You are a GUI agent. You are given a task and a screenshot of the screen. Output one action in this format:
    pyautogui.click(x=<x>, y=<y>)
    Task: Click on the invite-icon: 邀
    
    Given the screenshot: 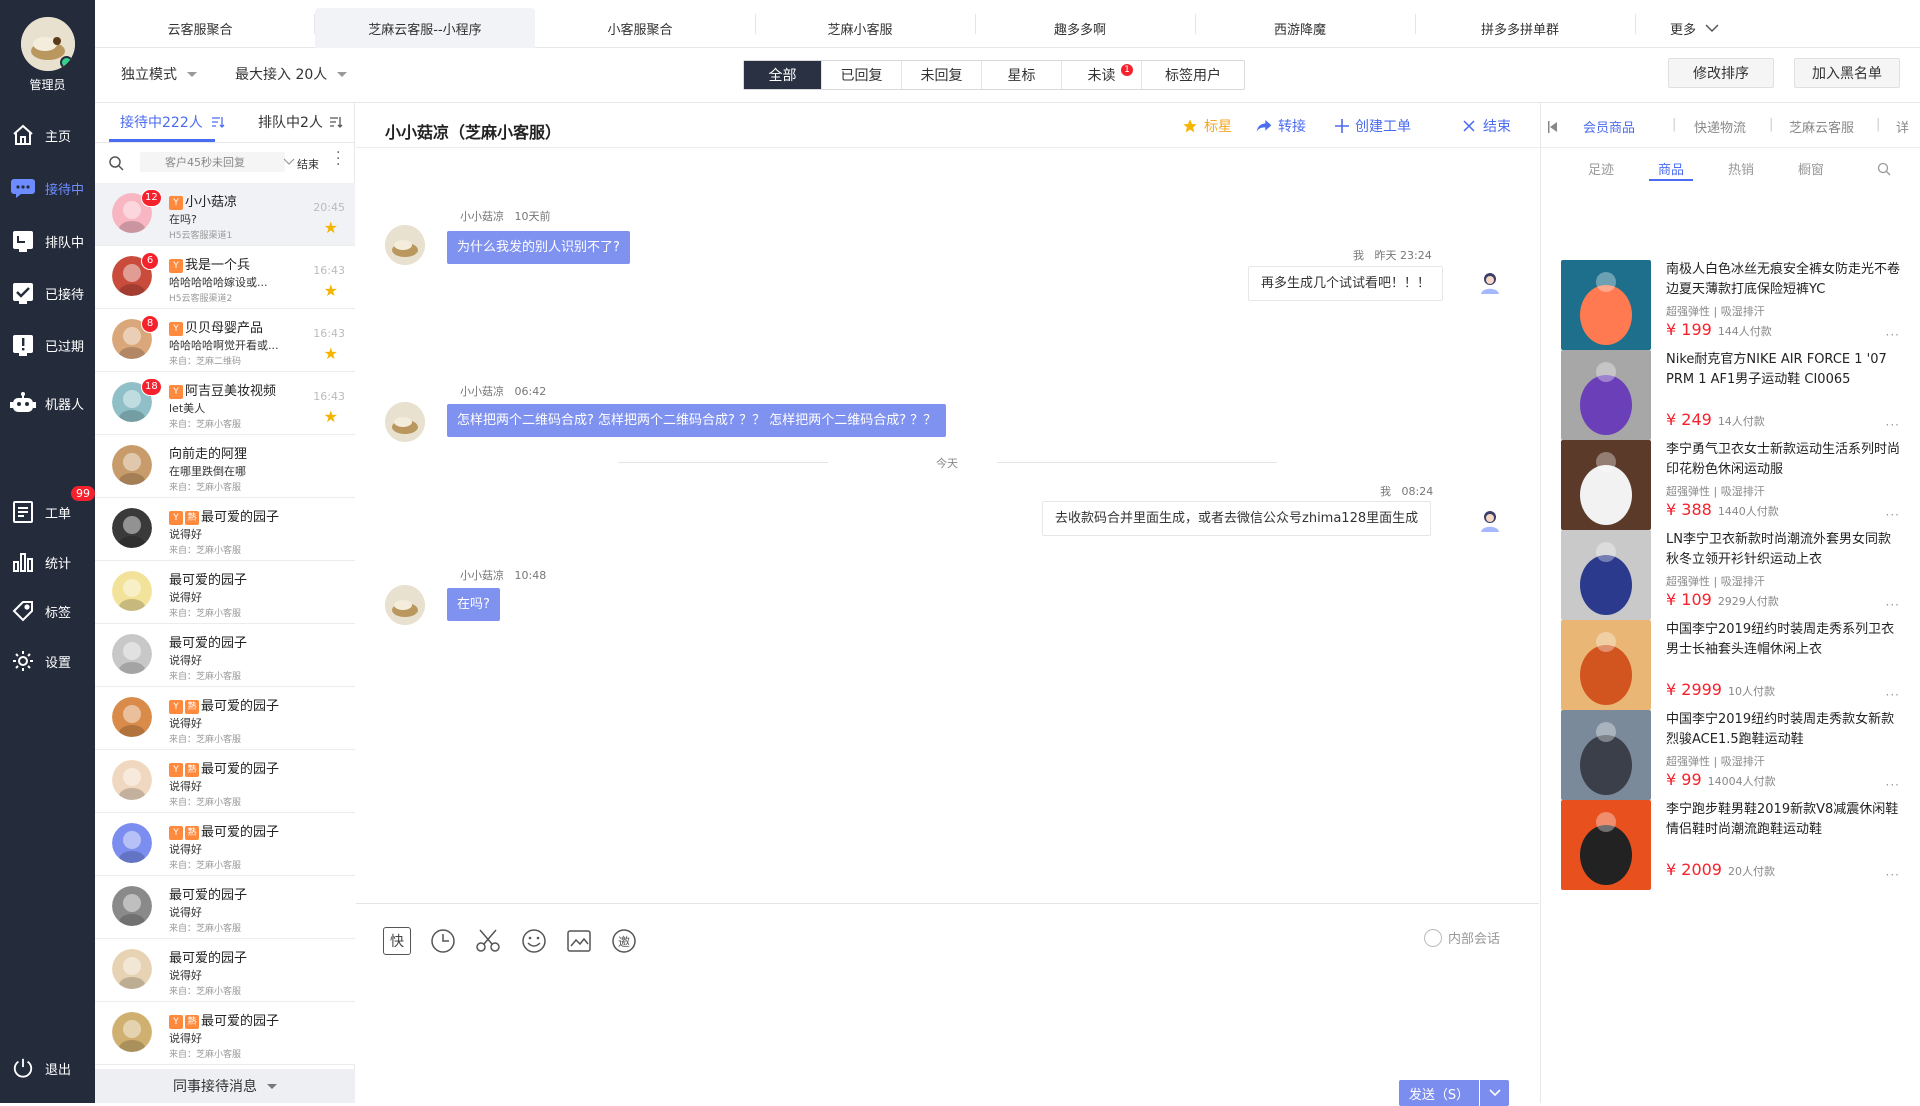 What is the action you would take?
    pyautogui.click(x=624, y=941)
    